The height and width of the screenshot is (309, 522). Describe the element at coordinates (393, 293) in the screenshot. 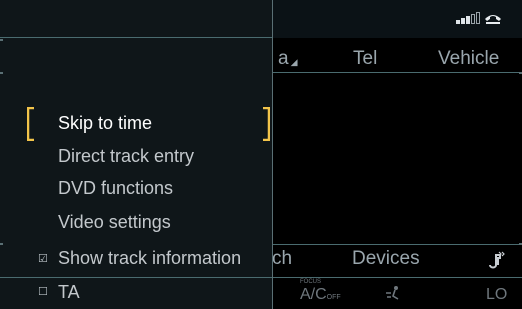

I see `airflow-icon` at that location.